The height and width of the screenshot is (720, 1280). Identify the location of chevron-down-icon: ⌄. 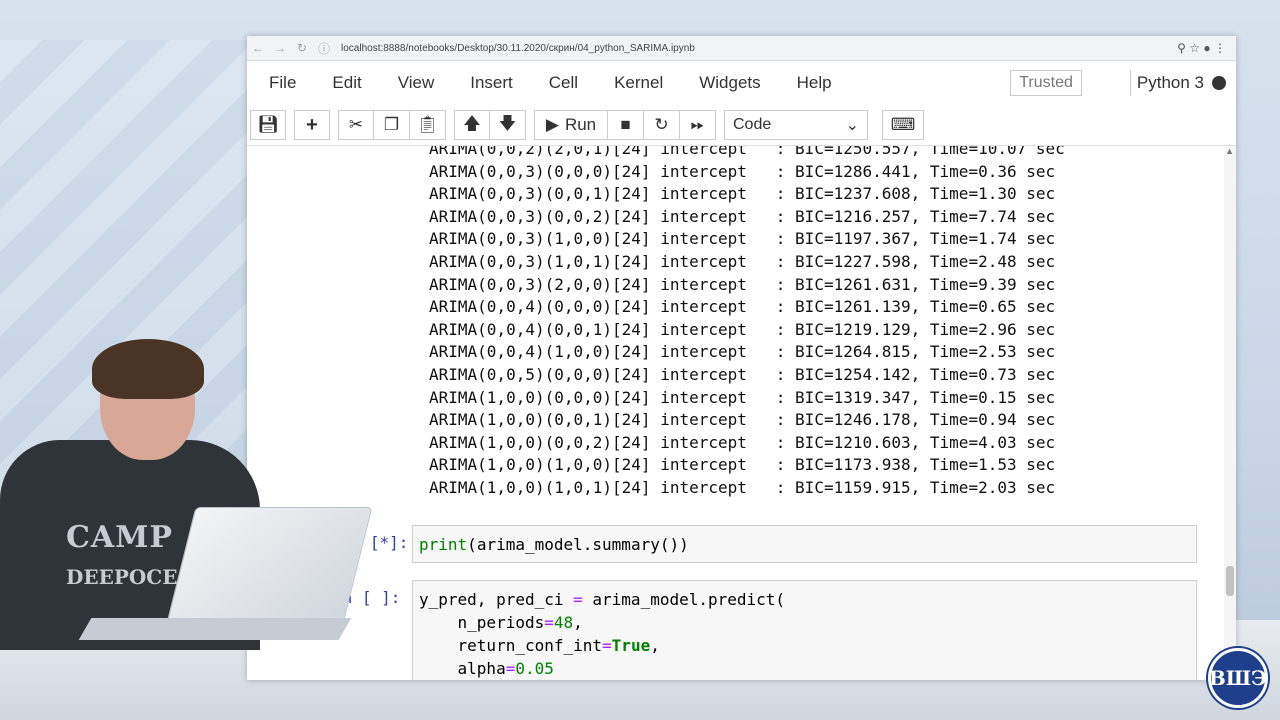
(852, 125).